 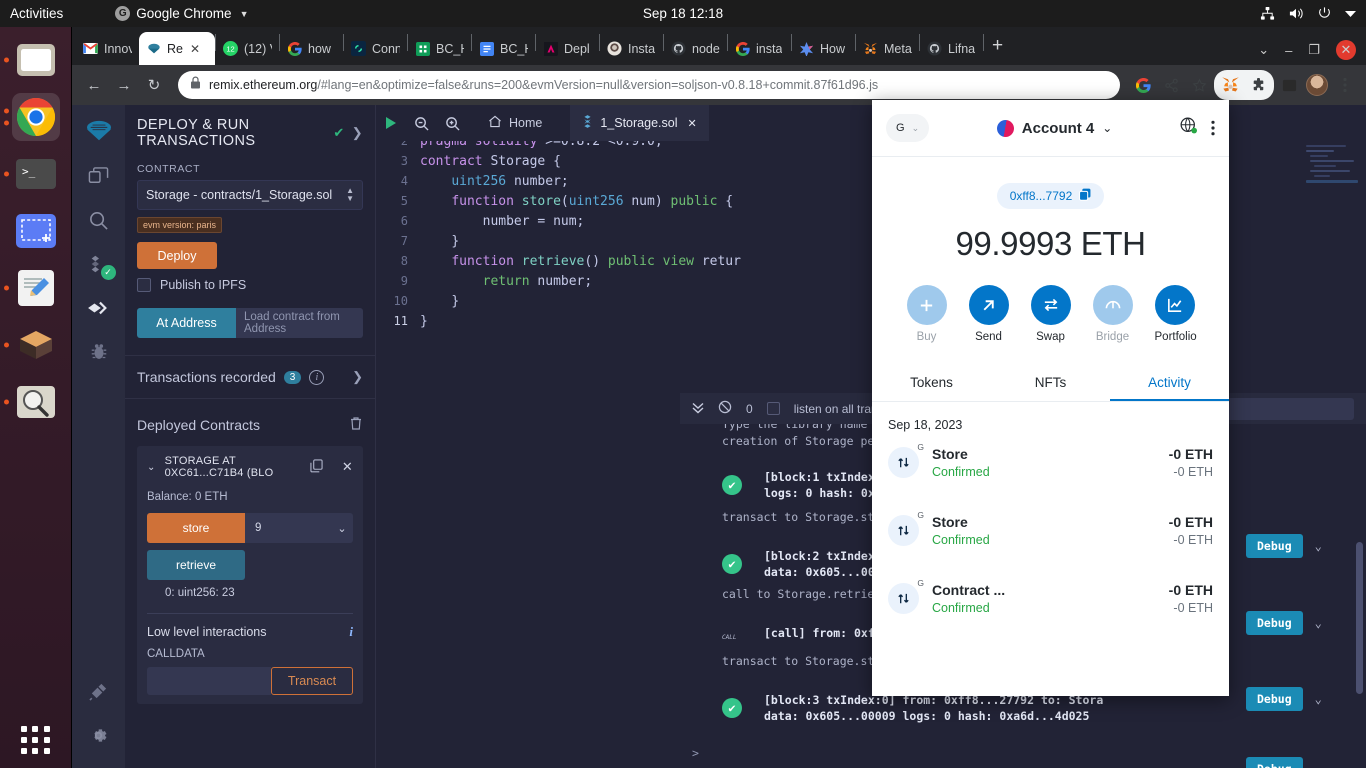 What do you see at coordinates (99, 691) in the screenshot?
I see `plugin-manager-icon` at bounding box center [99, 691].